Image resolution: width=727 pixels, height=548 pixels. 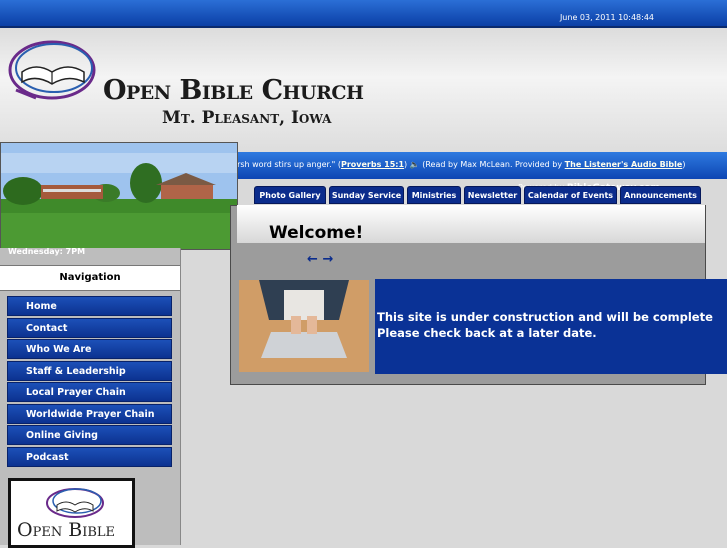 What do you see at coordinates (660, 195) in the screenshot?
I see `tab-announcements: Announcements` at bounding box center [660, 195].